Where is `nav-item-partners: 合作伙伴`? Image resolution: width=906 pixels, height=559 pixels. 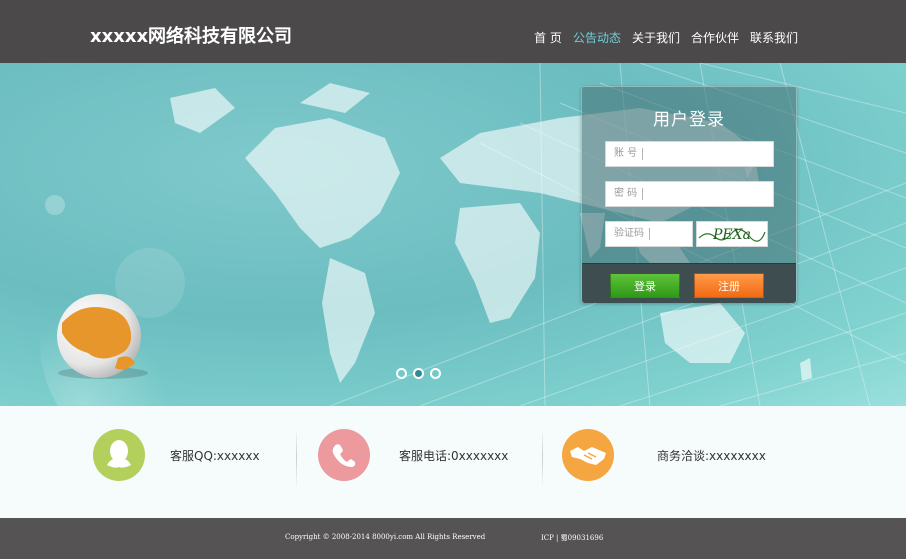 nav-item-partners: 合作伙伴 is located at coordinates (715, 37).